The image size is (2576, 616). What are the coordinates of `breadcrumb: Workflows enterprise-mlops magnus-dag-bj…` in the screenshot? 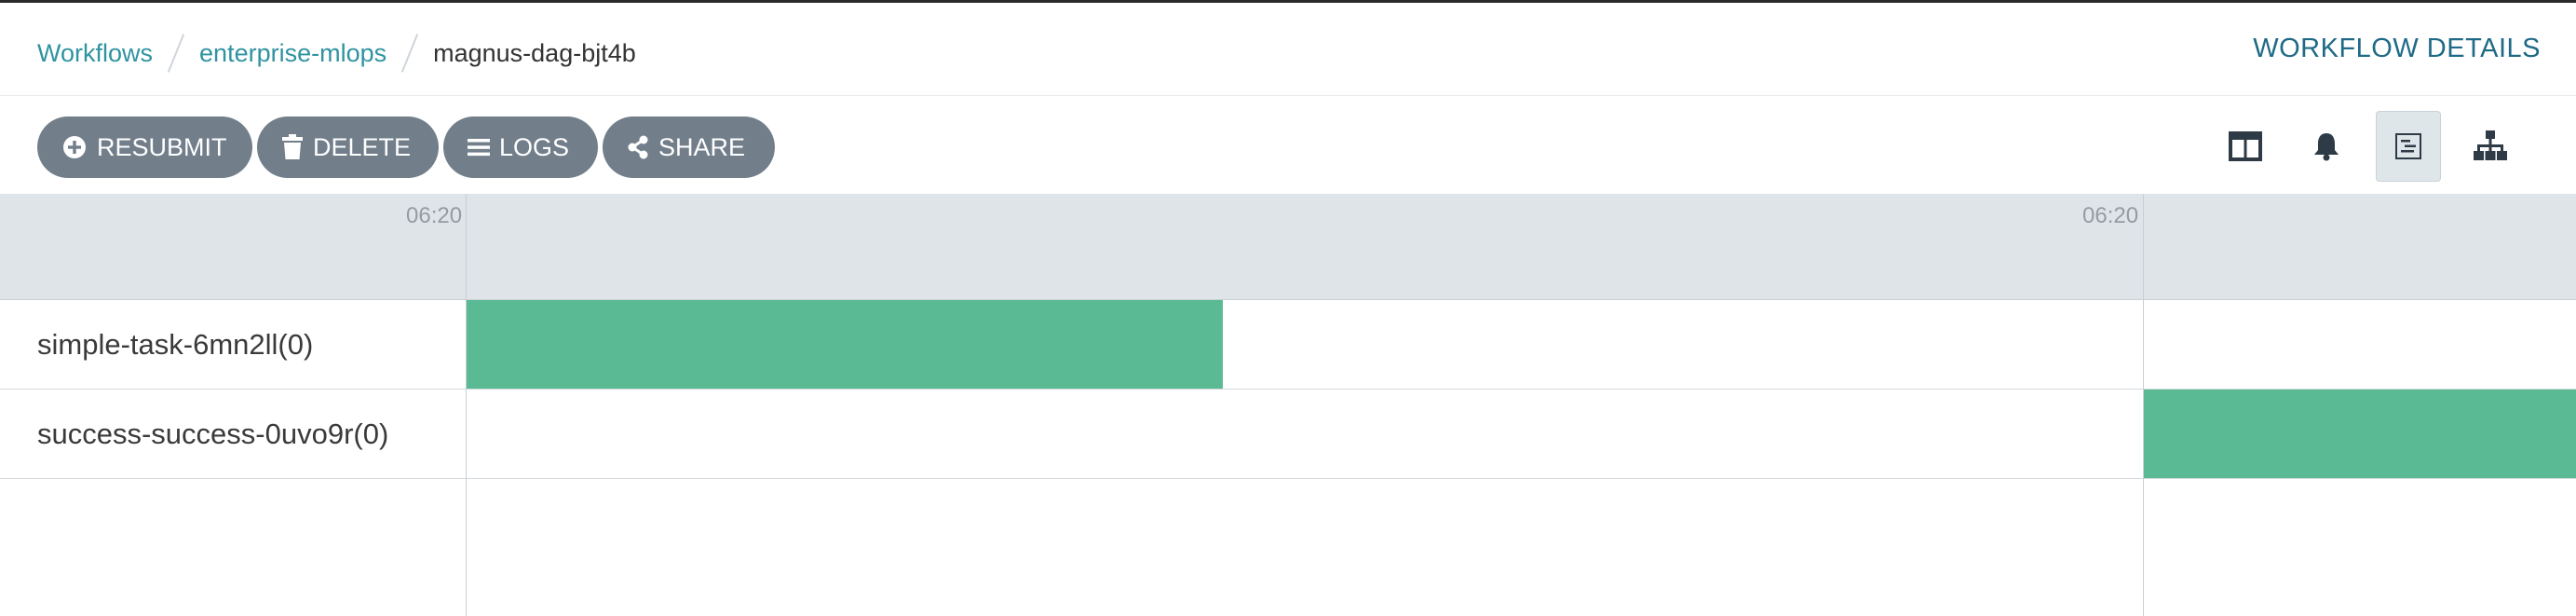 It's located at (336, 53).